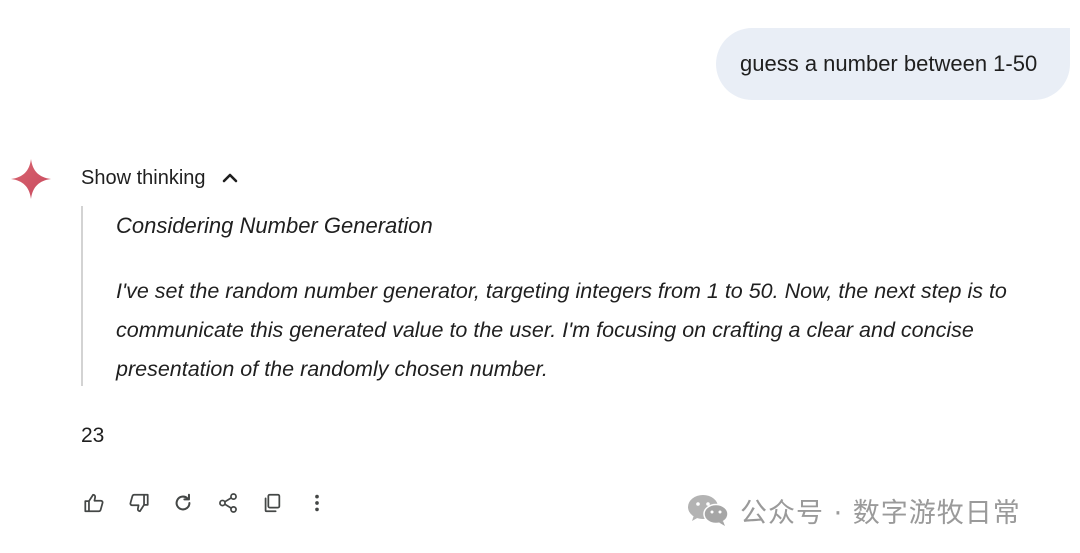 The width and height of the screenshot is (1080, 553). What do you see at coordinates (31, 179) in the screenshot?
I see `gemini-sparkle-icon` at bounding box center [31, 179].